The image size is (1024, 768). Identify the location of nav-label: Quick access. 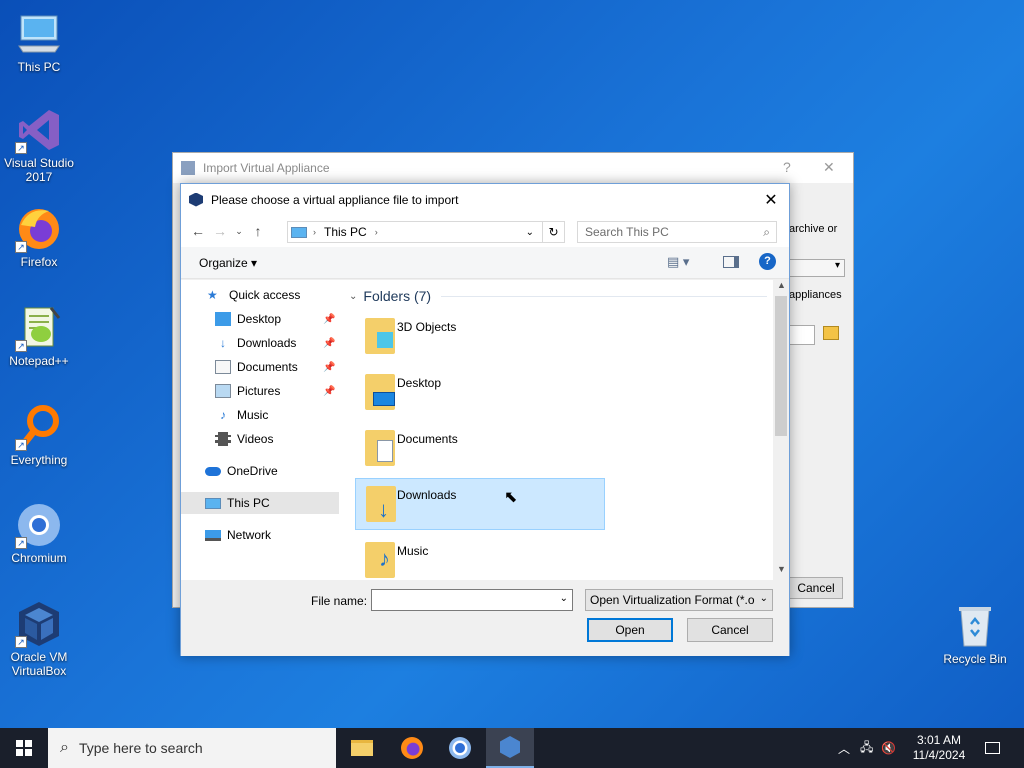
(265, 295).